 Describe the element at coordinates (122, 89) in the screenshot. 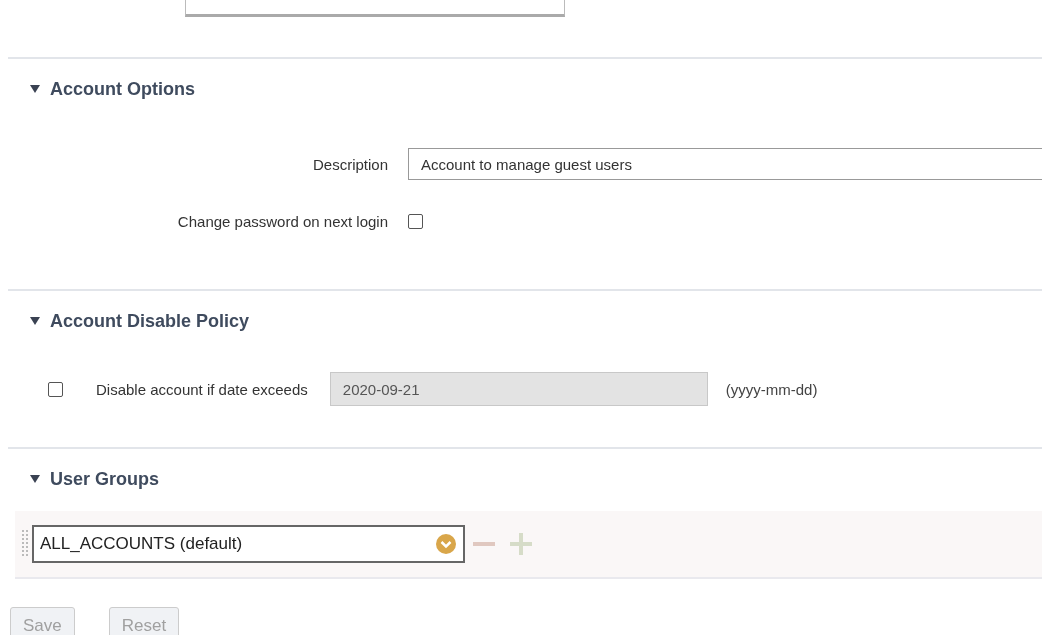

I see `section-title: Account Options` at that location.